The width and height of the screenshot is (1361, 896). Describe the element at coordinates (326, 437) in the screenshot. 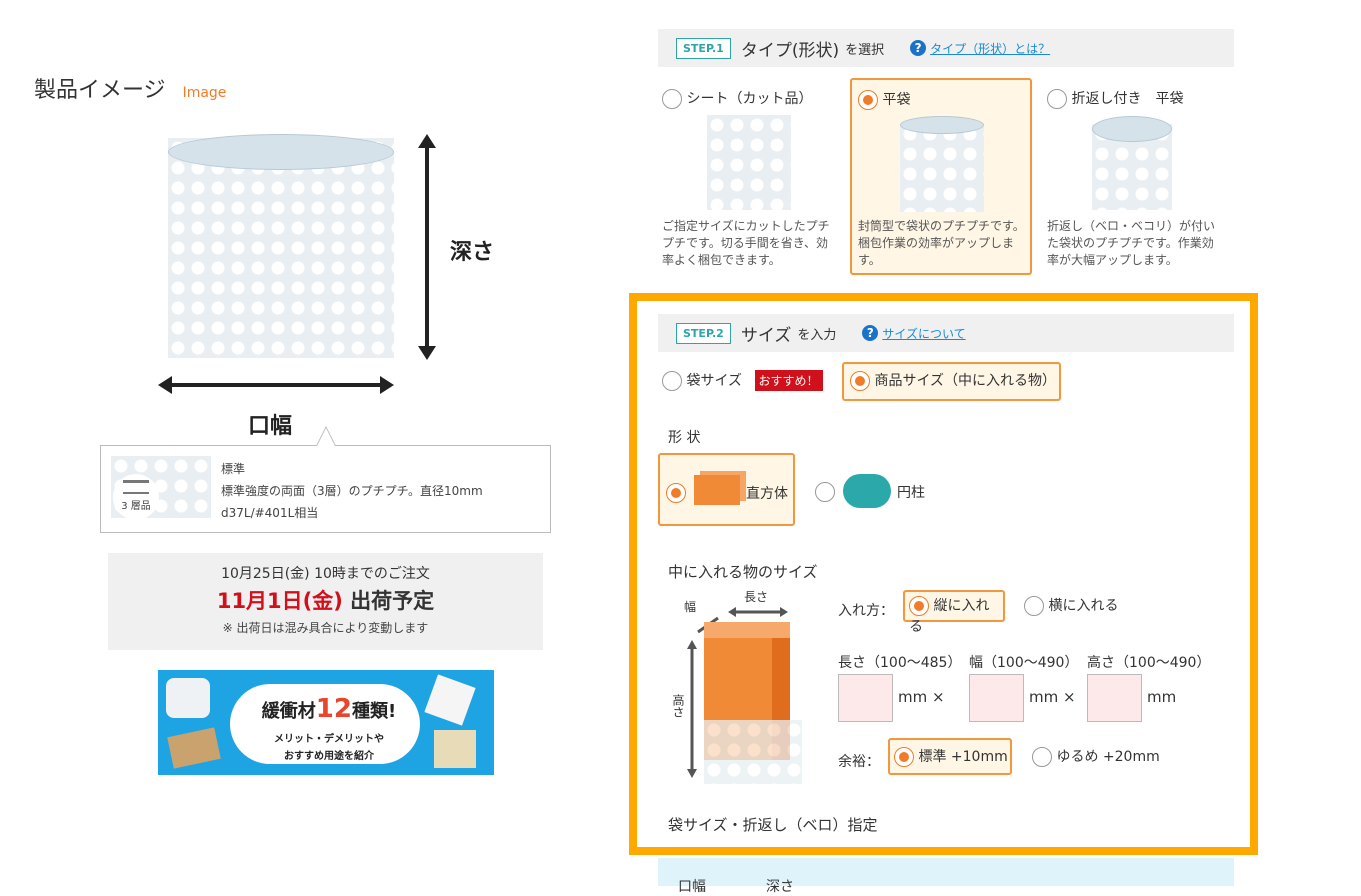

I see `info-notch-inner` at that location.